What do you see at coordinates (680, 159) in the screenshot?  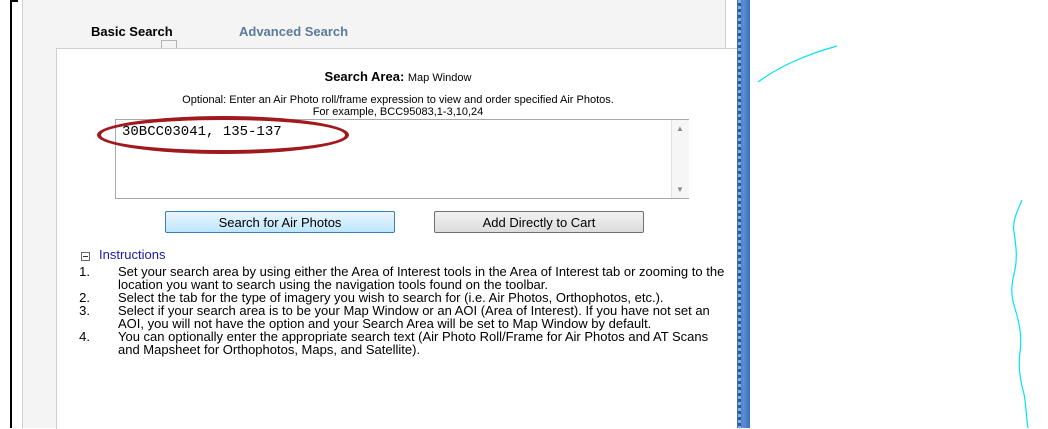 I see `textarea-scrollbar: ▲ ▼` at bounding box center [680, 159].